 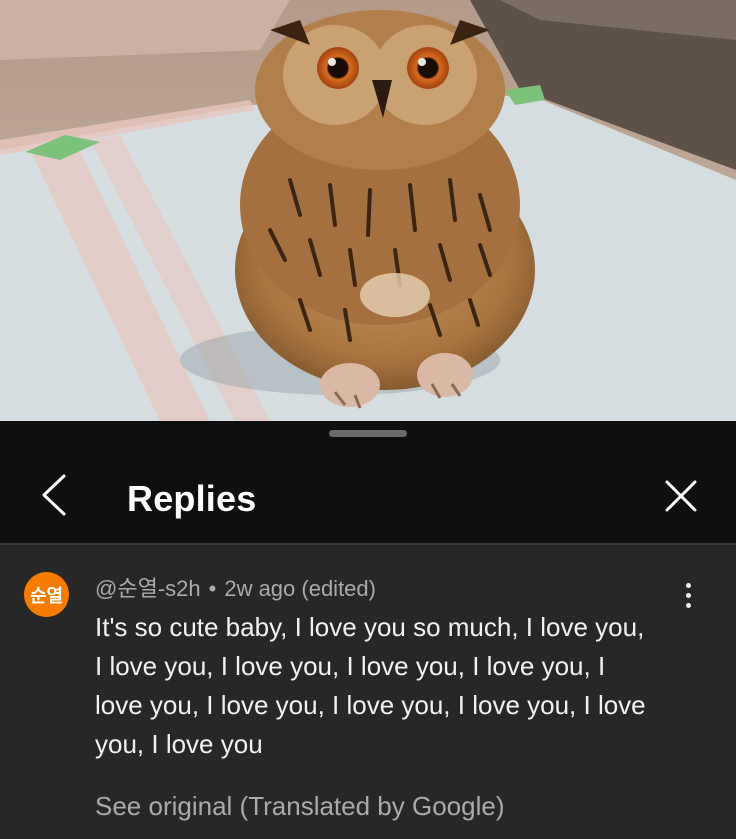 I want to click on back-button, so click(x=54, y=495).